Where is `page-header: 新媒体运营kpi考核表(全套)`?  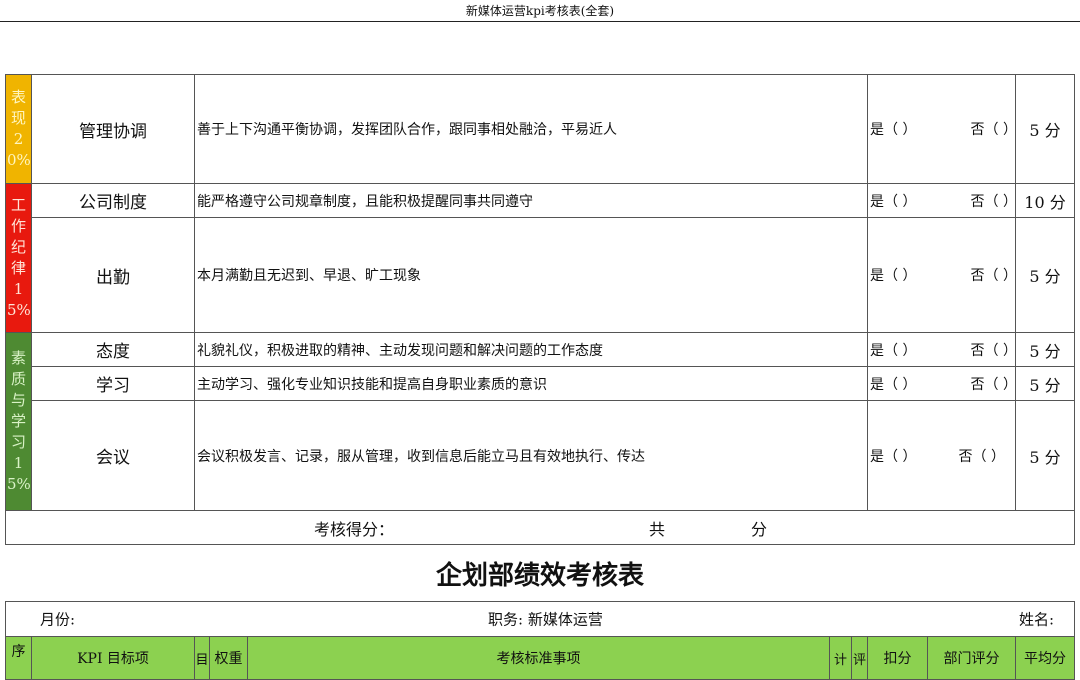 page-header: 新媒体运营kpi考核表(全套) is located at coordinates (540, 11).